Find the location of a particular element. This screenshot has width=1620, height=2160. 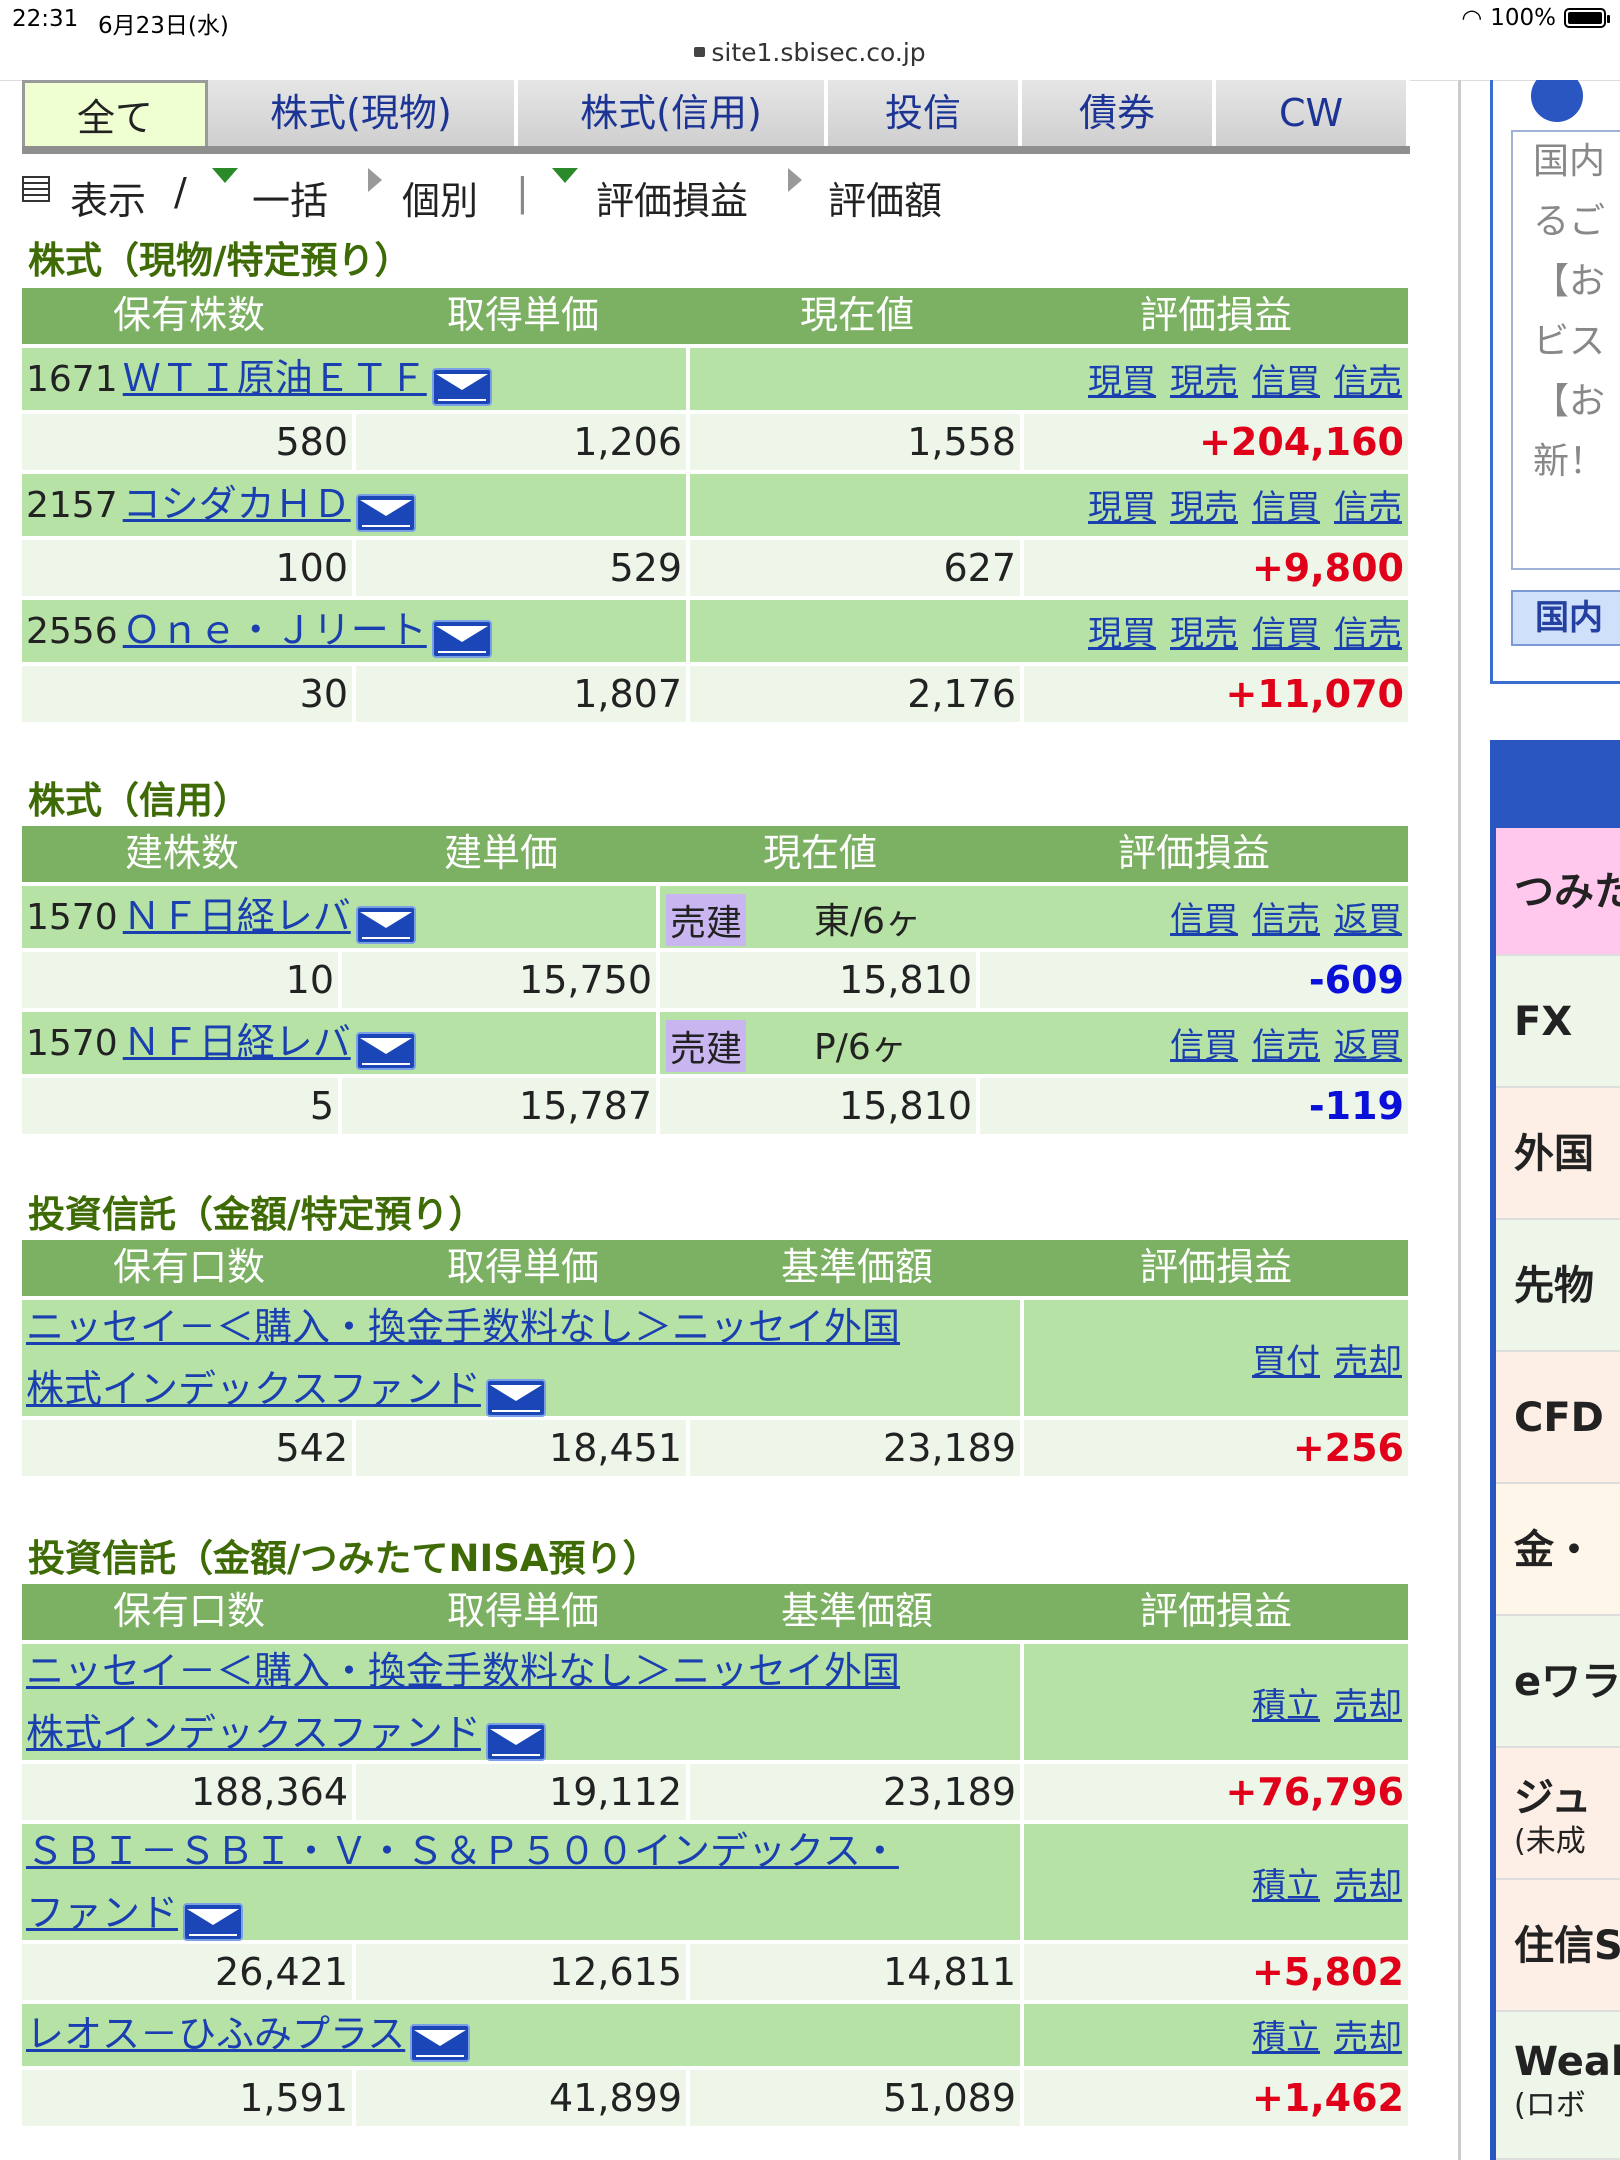

wifi-icon: ◠ is located at coordinates (1472, 18).